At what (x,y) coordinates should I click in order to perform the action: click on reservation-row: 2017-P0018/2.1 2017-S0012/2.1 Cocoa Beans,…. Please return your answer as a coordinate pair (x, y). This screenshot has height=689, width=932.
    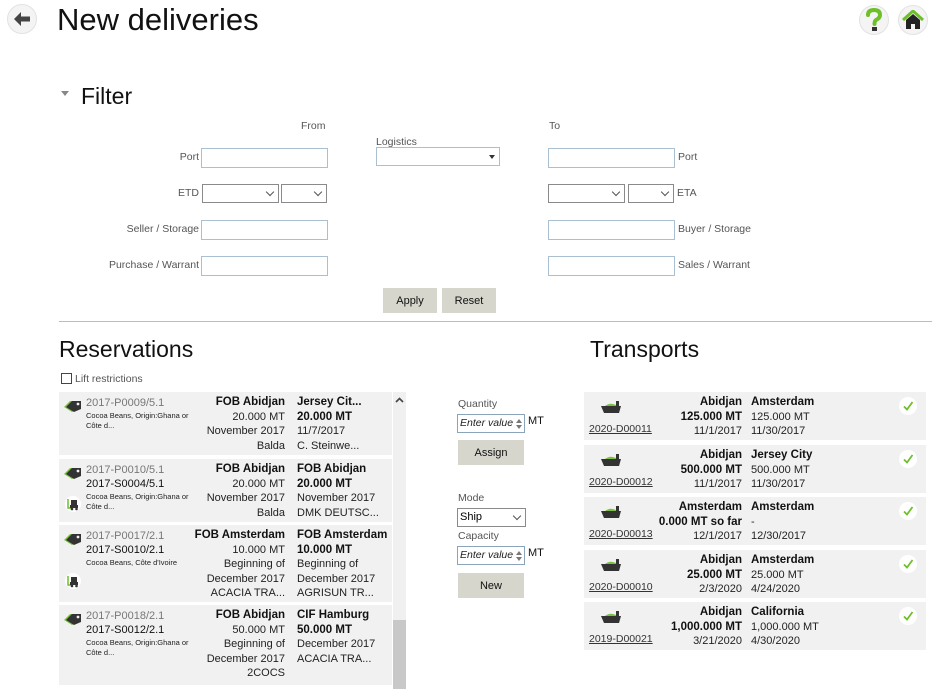
    Looking at the image, I should click on (225, 645).